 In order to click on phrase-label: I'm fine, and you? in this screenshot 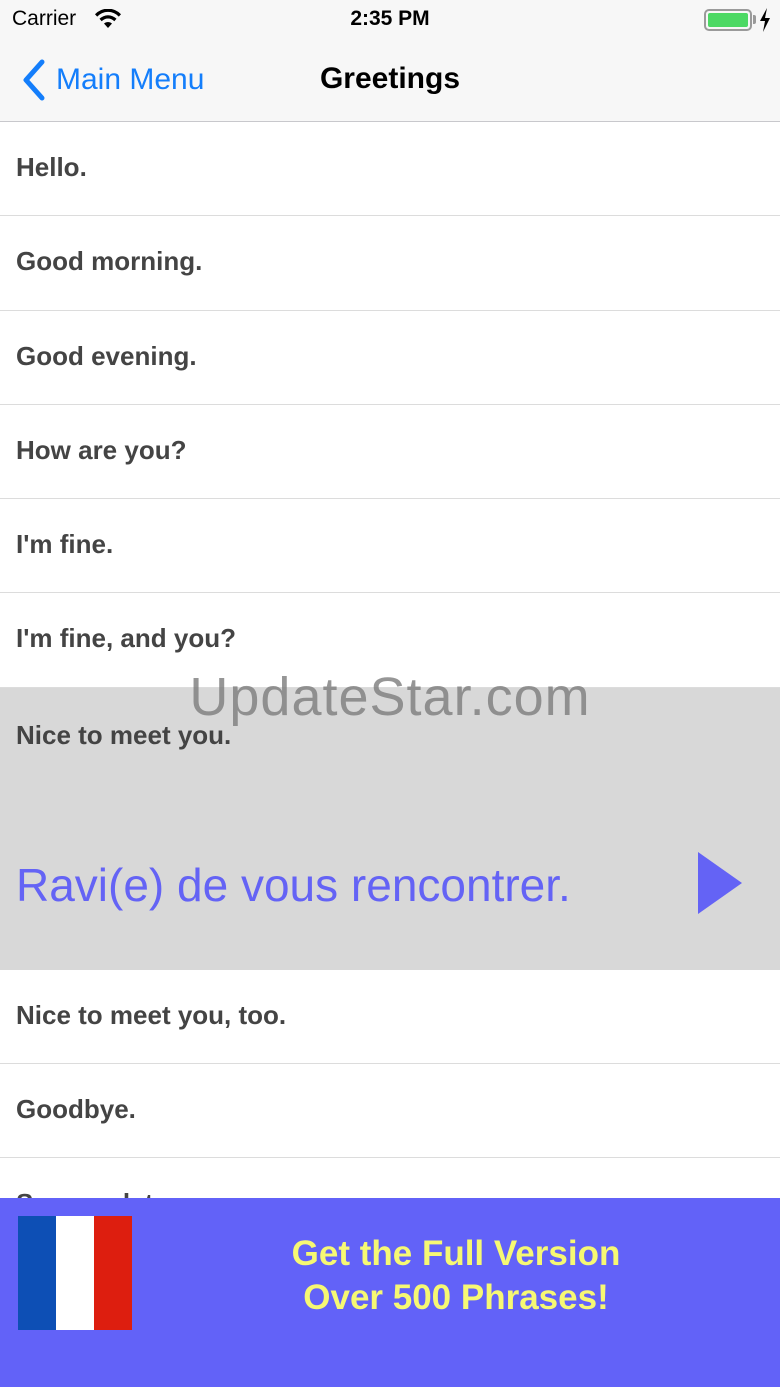, I will do `click(126, 638)`.